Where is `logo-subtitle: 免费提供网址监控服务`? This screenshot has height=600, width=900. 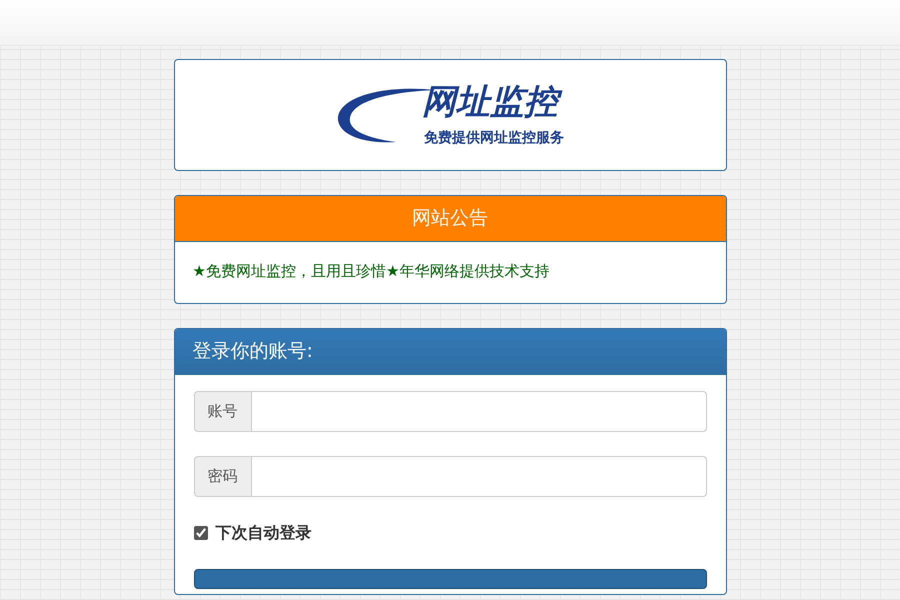 logo-subtitle: 免费提供网址监控服务 is located at coordinates (494, 138).